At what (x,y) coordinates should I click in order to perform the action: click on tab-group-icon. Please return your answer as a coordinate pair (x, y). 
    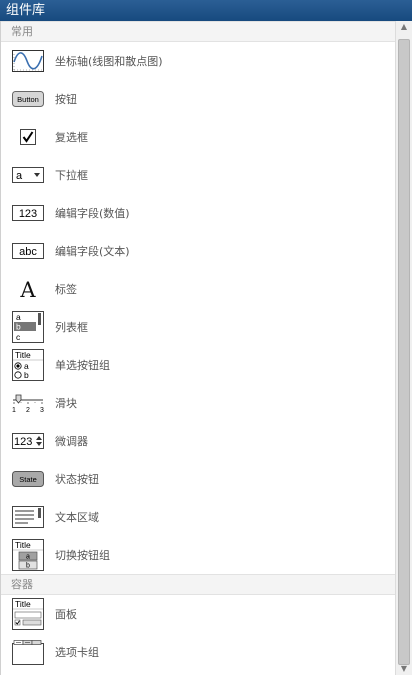
    Looking at the image, I should click on (28, 652).